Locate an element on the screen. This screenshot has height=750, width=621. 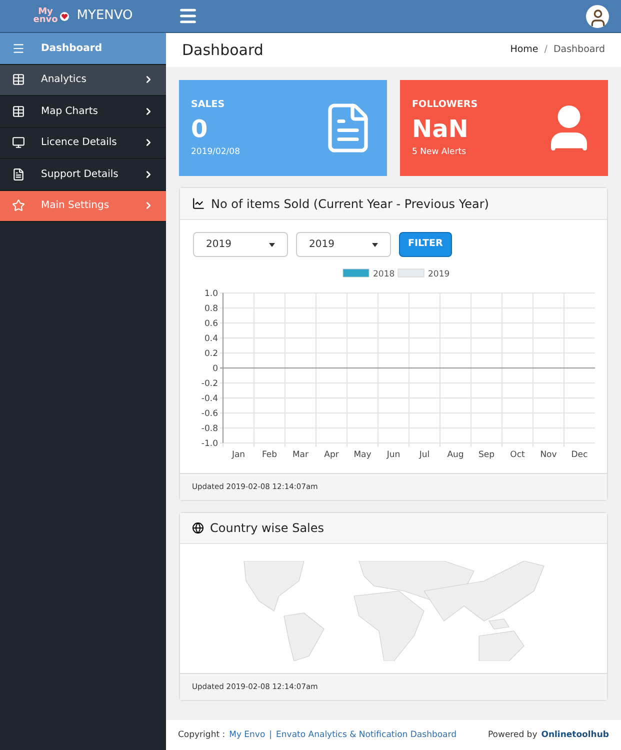
axis-tick-label: -0.4 is located at coordinates (209, 399).